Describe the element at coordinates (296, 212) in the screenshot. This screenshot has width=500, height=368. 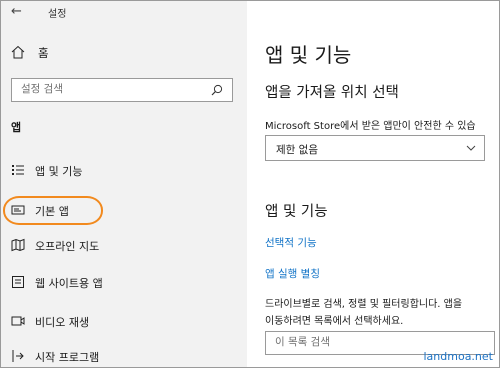
I see `apps-features-heading: 앱 및 기능` at that location.